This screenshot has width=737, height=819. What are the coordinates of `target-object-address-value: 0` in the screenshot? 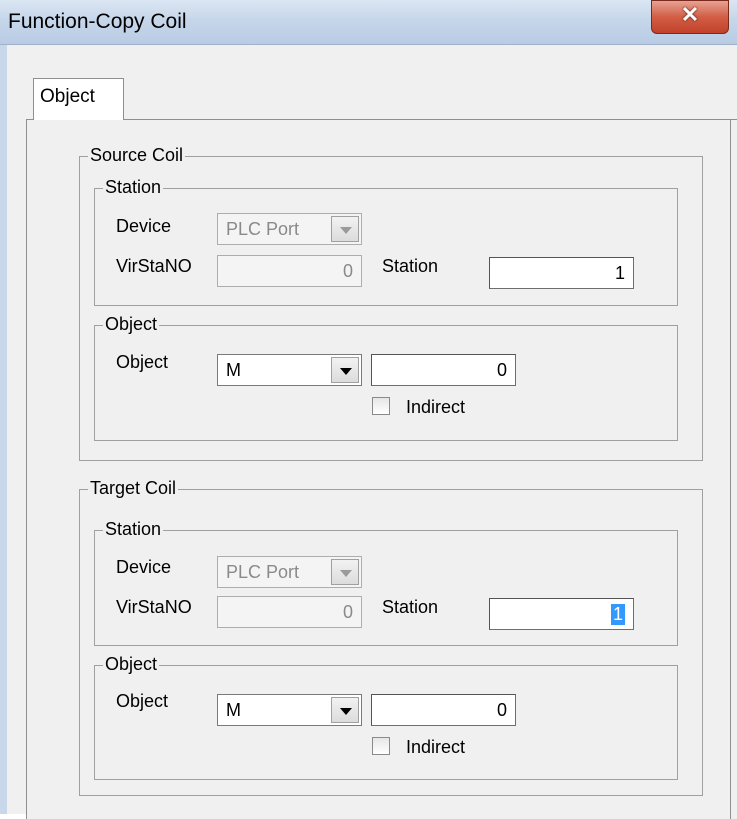 It's located at (501, 710).